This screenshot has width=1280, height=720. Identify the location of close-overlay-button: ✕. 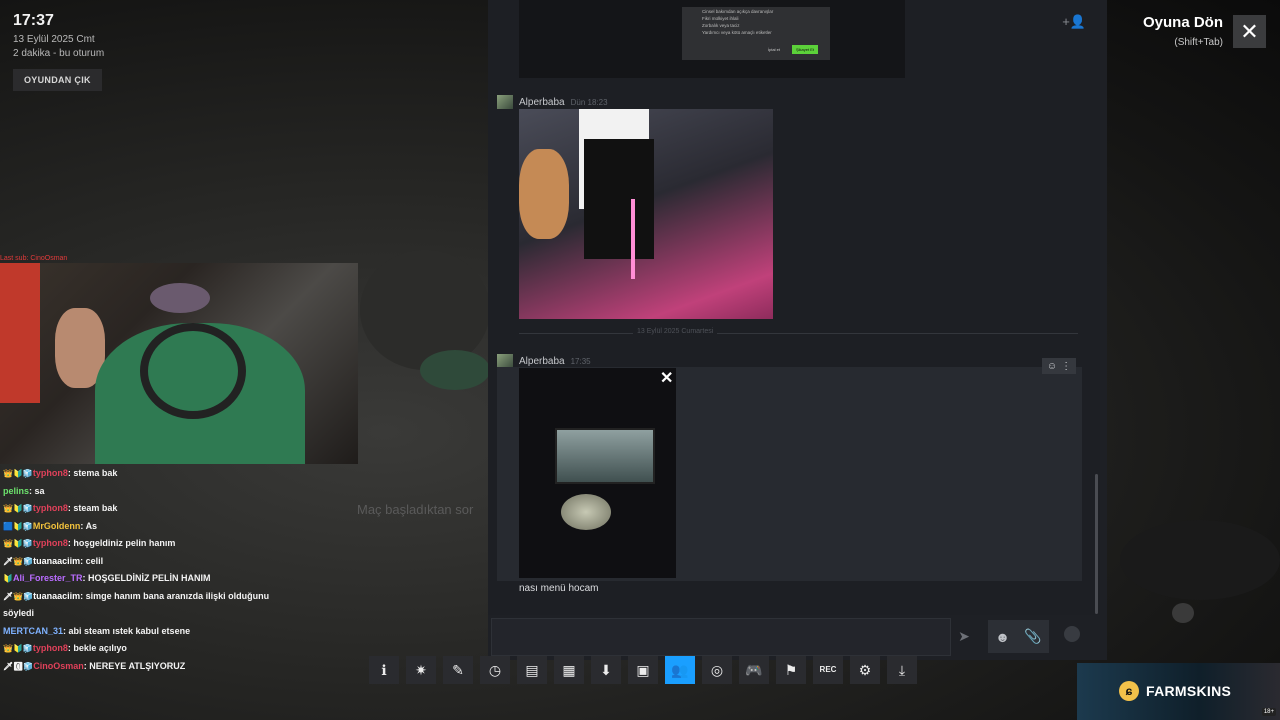
(1249, 31).